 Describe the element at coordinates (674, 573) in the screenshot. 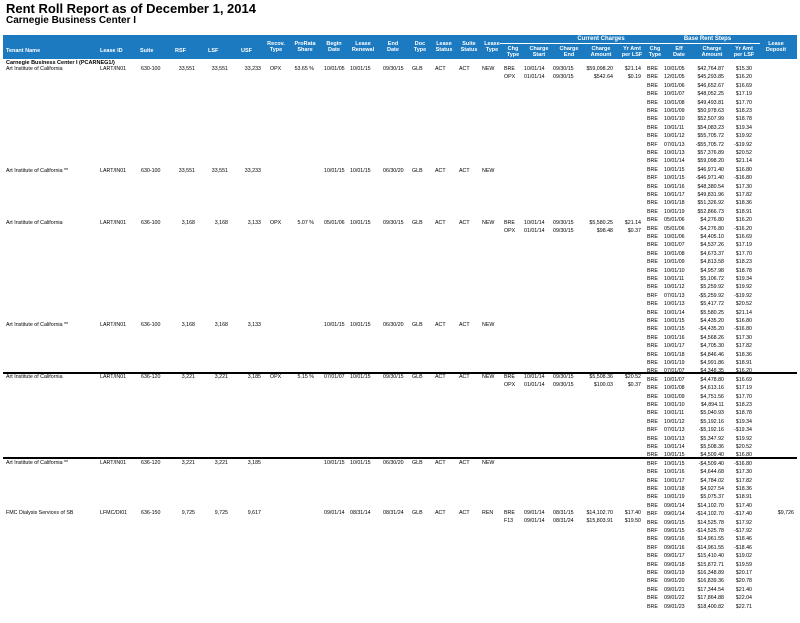

I see `rent-step-cell: 09/01/19` at that location.